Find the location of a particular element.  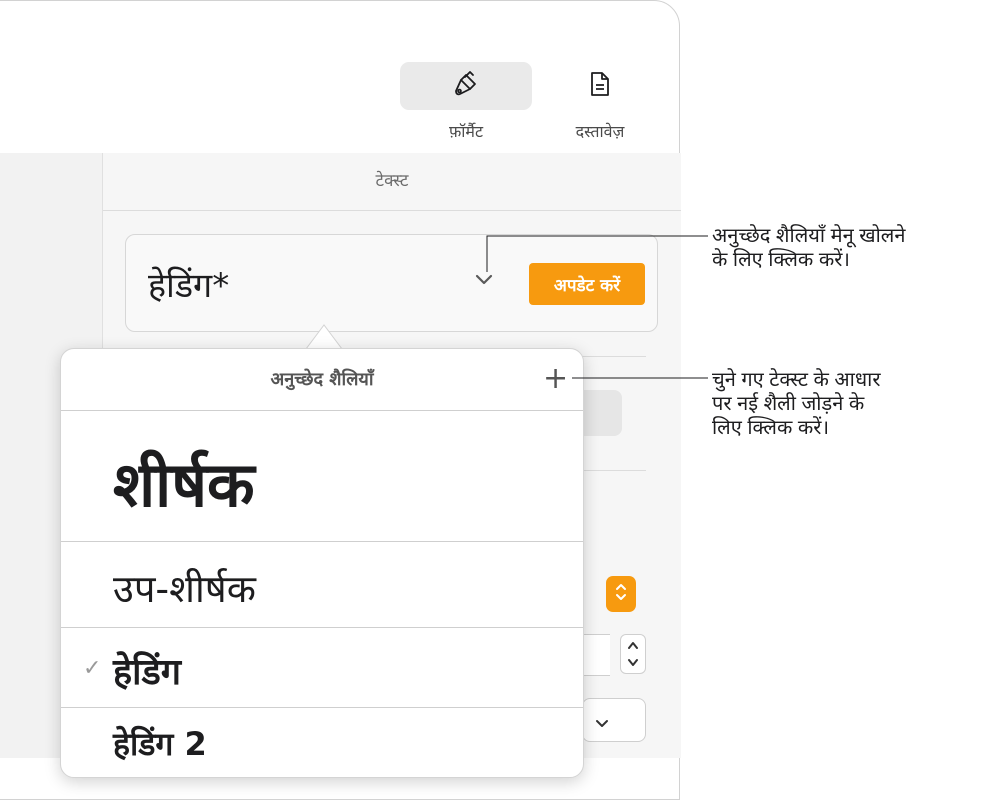

document-label: दस्तावेज़ is located at coordinates (600, 131).